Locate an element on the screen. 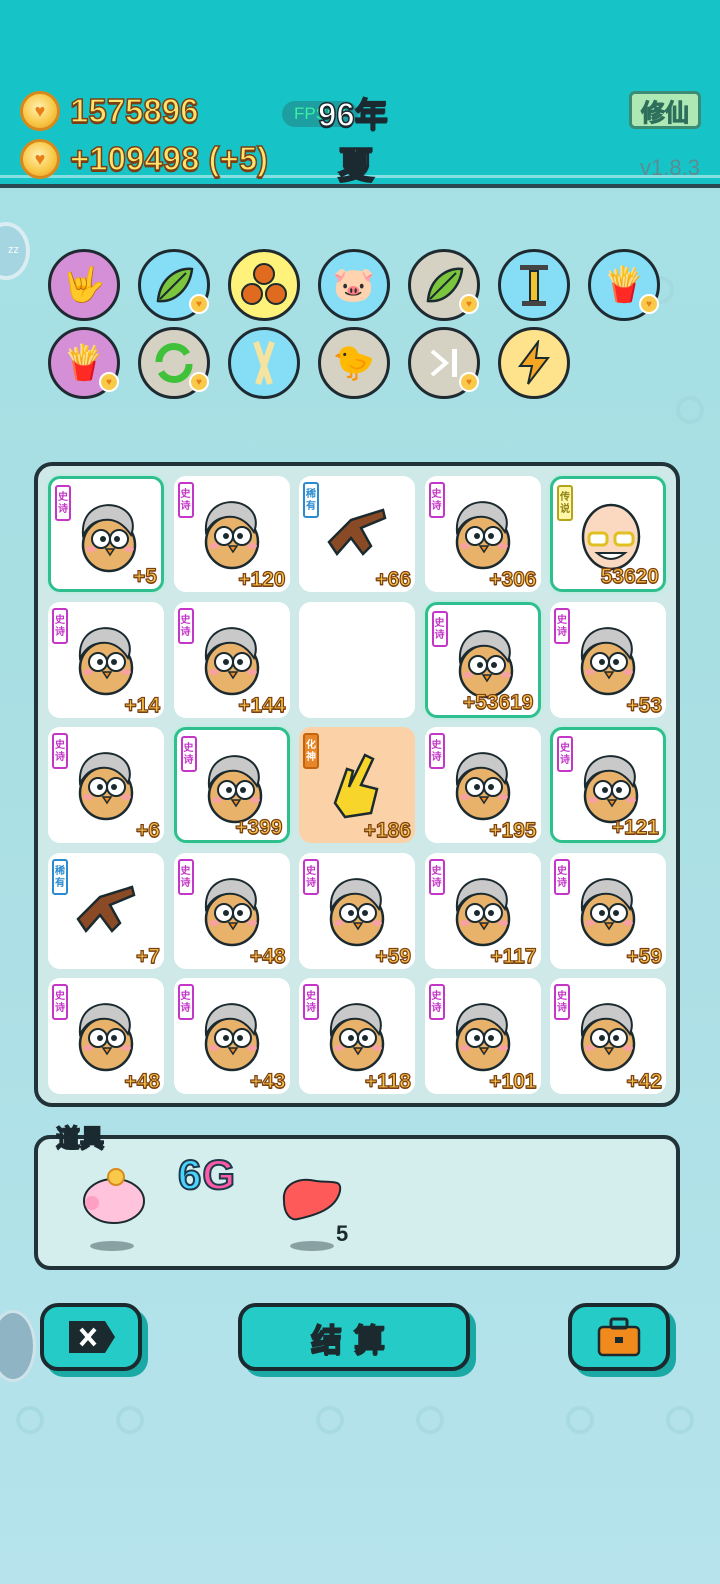 The width and height of the screenshot is (720, 1584). board-cell: 史诗 +53 is located at coordinates (608, 659).